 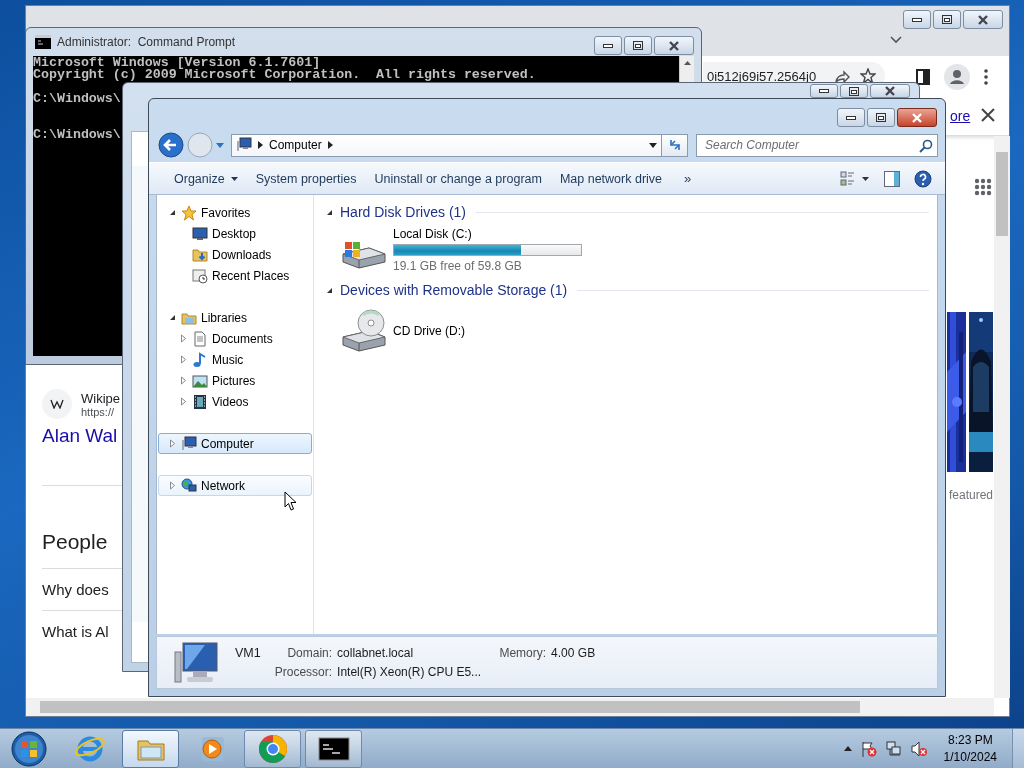 What do you see at coordinates (235, 317) in the screenshot?
I see `navigation-item: Libraries` at bounding box center [235, 317].